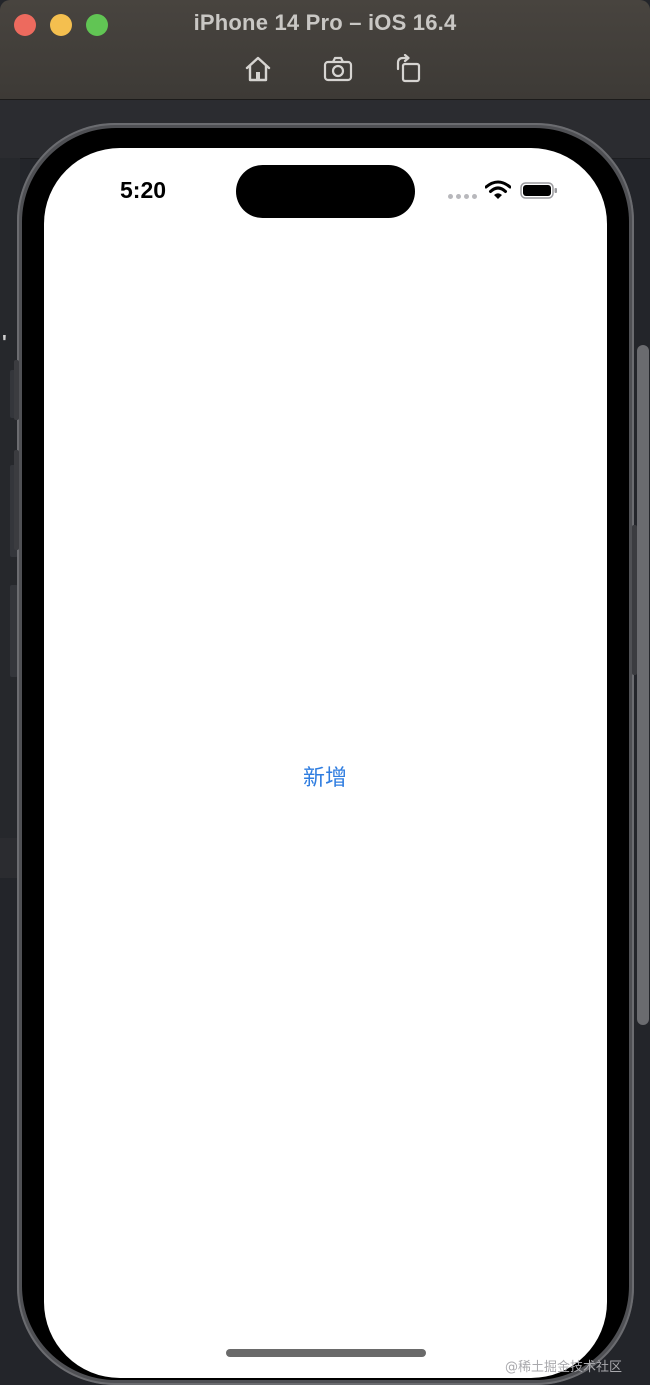 Image resolution: width=650 pixels, height=1385 pixels. What do you see at coordinates (326, 1353) in the screenshot?
I see `home-indicator` at bounding box center [326, 1353].